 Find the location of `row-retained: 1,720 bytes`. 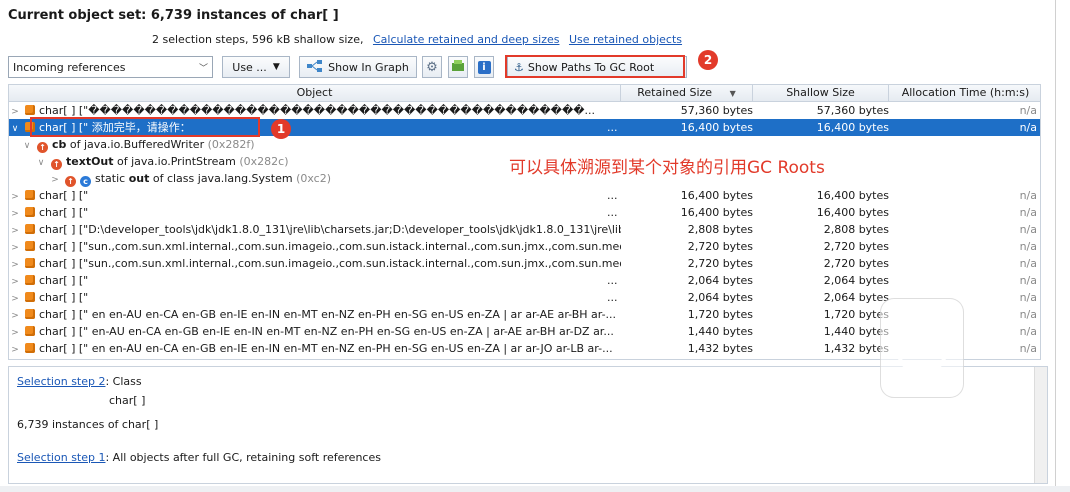

row-retained: 1,720 bytes is located at coordinates (720, 314).